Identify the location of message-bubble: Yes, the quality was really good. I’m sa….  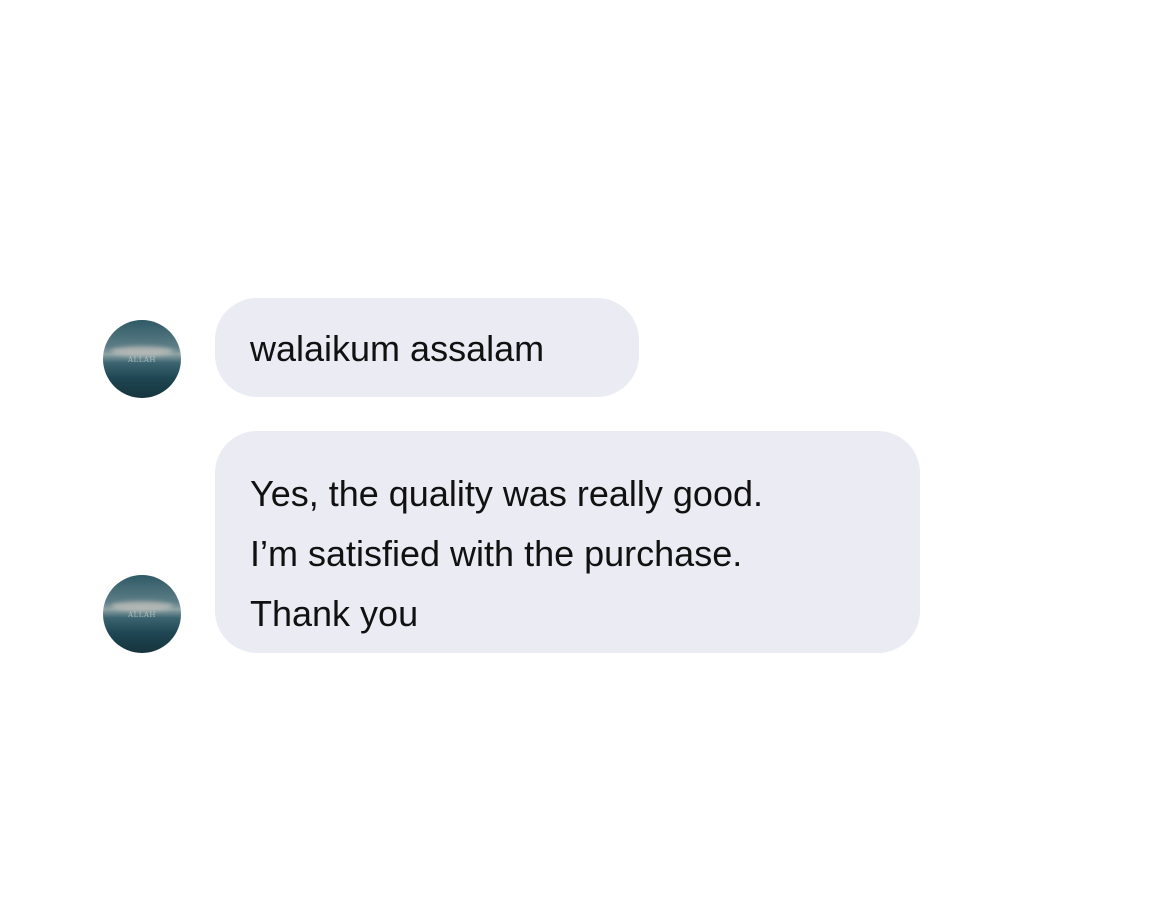
(567, 542).